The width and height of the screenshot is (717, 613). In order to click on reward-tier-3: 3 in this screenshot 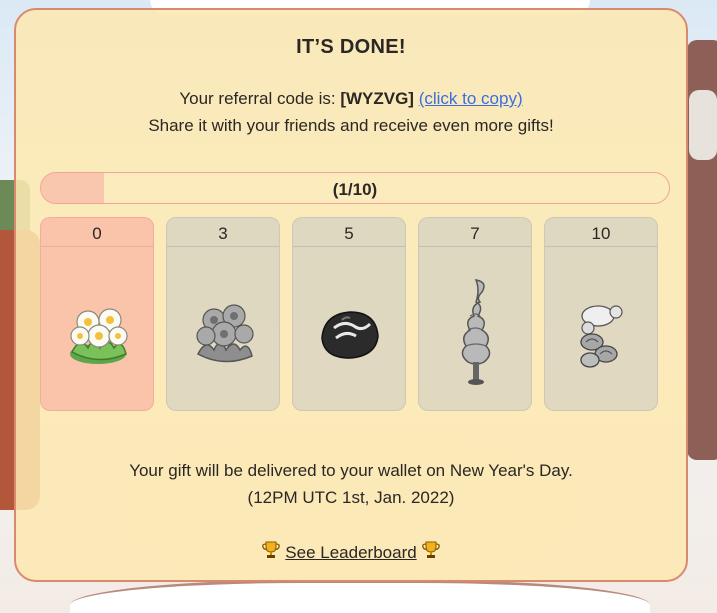, I will do `click(223, 314)`.